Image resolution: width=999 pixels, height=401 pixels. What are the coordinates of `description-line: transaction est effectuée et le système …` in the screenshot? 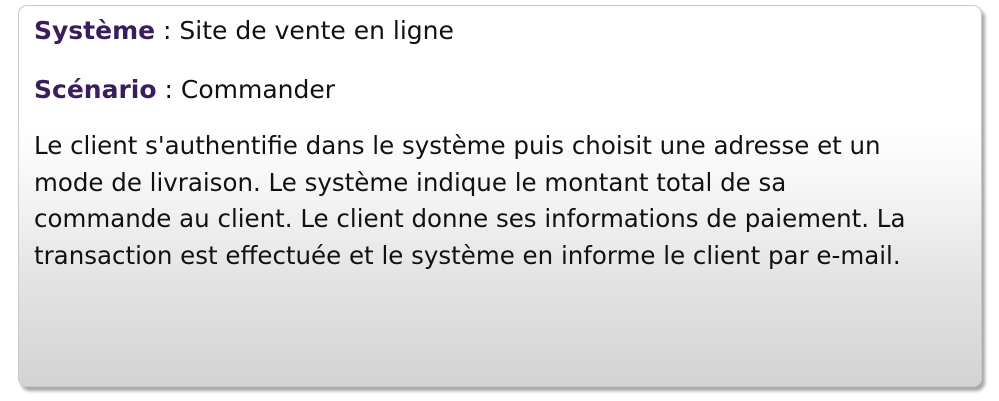 It's located at (467, 255).